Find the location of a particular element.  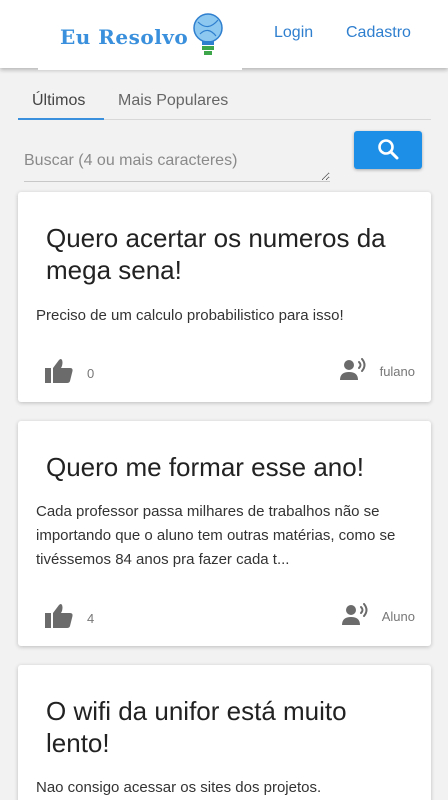

like-count: 4 is located at coordinates (91, 618).